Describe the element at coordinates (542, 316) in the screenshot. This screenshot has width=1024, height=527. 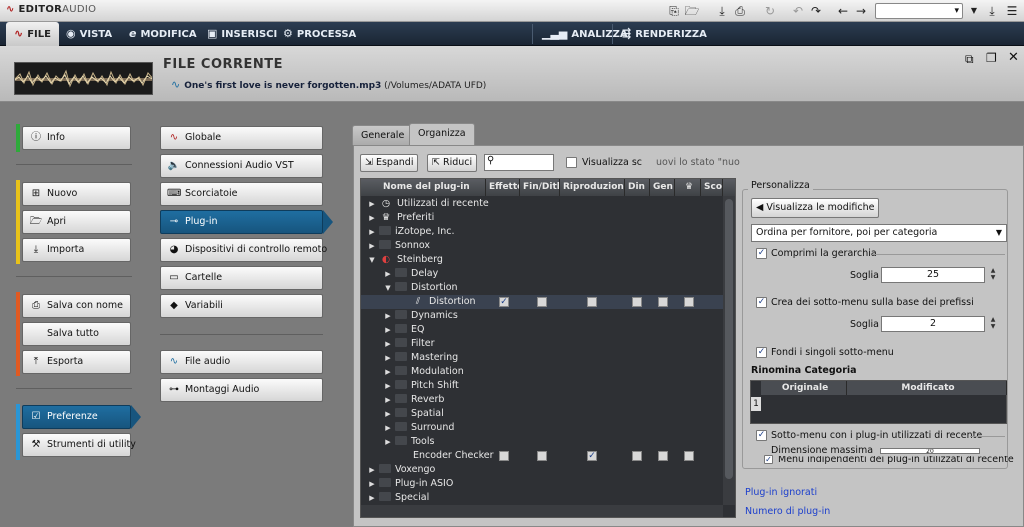
I see `tree-row: ▶ Dynamics` at that location.